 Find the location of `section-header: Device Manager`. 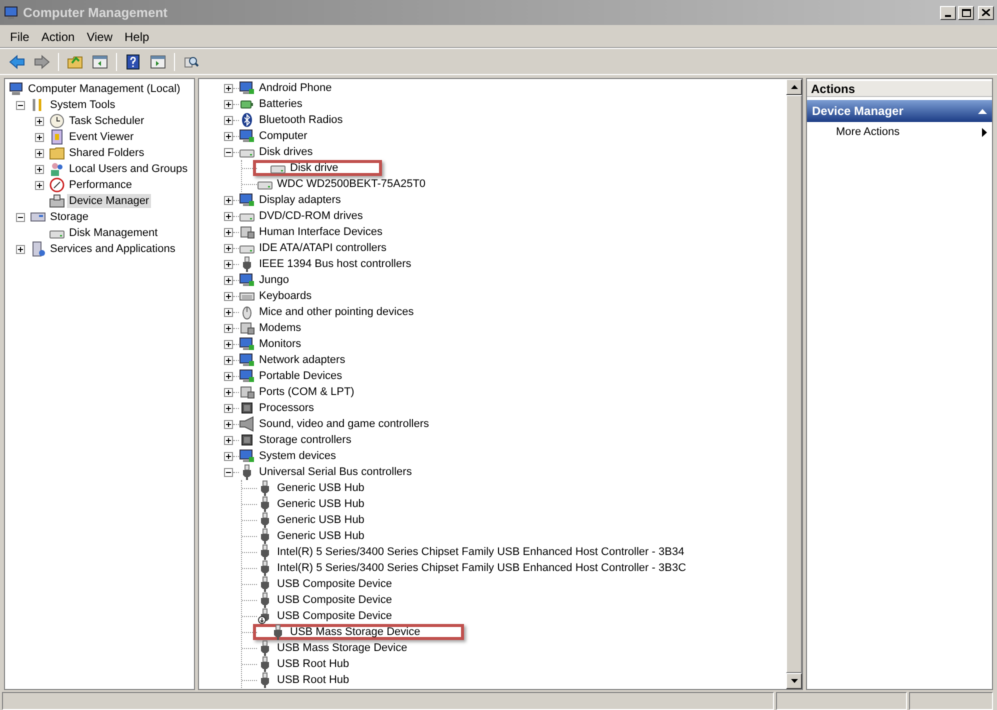

section-header: Device Manager is located at coordinates (899, 111).